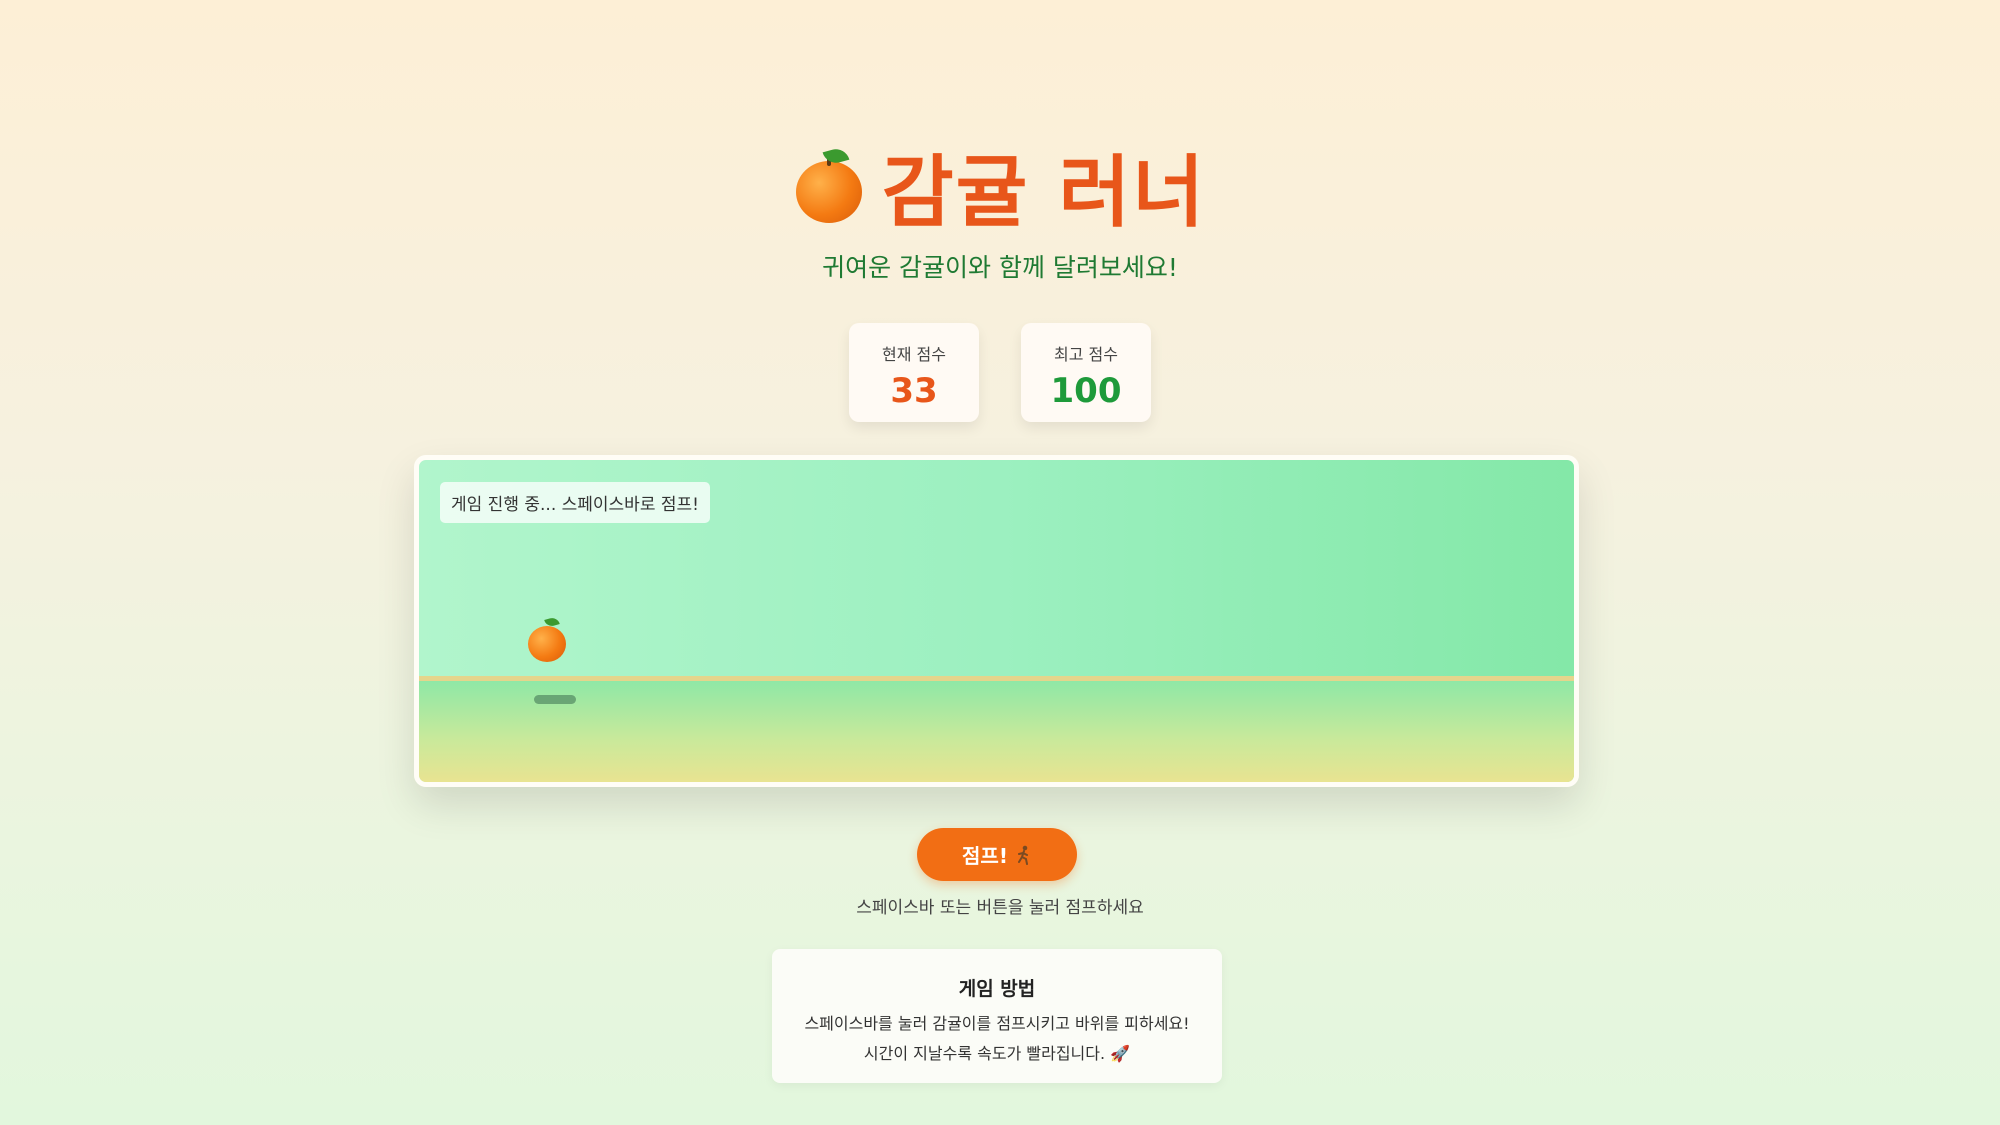  Describe the element at coordinates (1044, 193) in the screenshot. I see `page-title: 감귤 러너` at that location.